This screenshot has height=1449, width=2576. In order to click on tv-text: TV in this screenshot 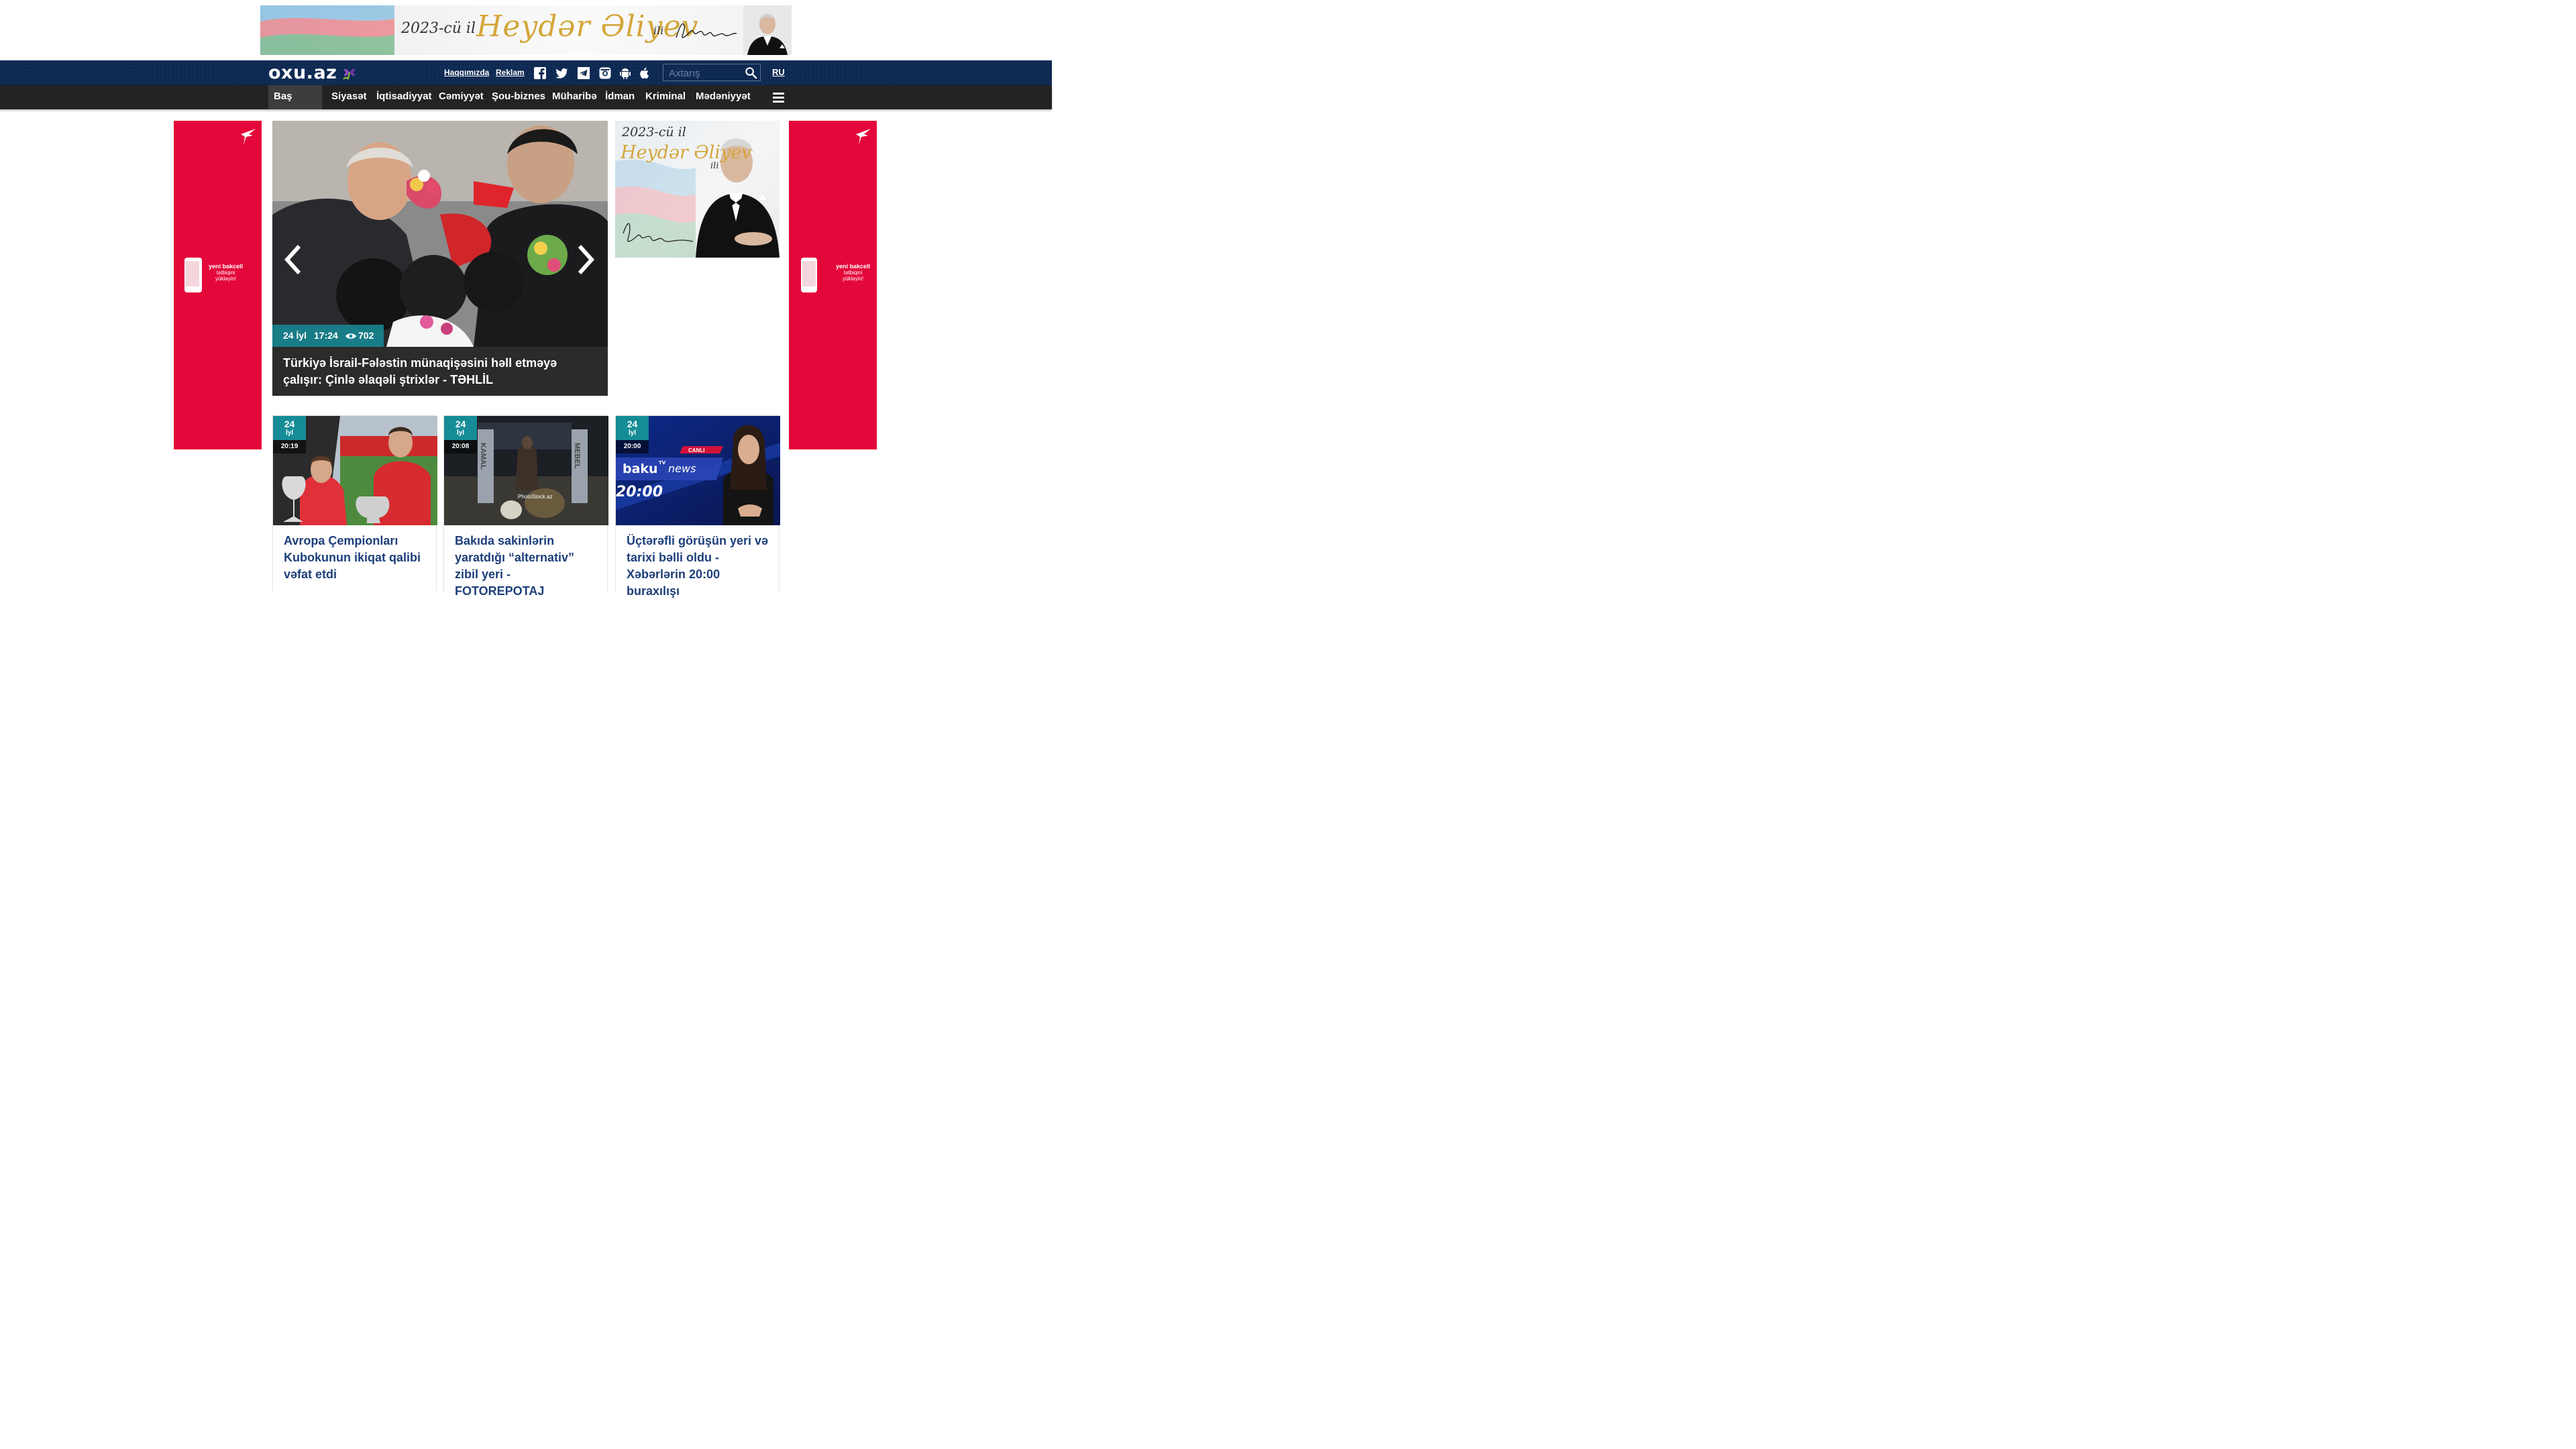, I will do `click(662, 463)`.